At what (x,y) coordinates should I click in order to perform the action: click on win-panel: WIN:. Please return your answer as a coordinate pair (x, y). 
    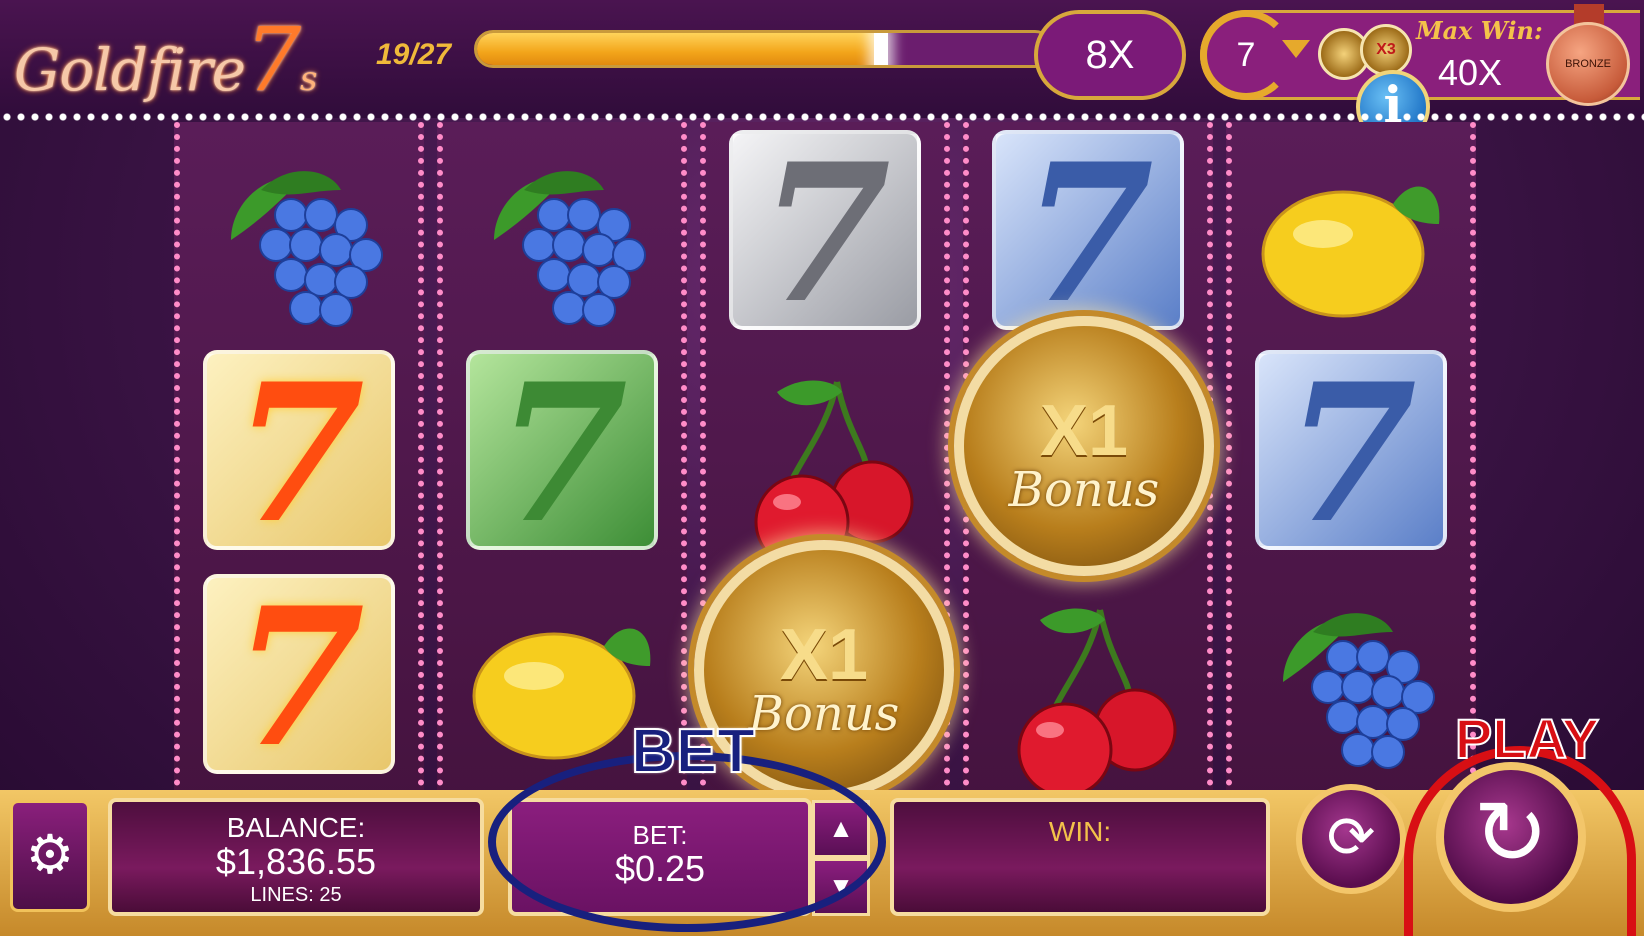
    Looking at the image, I should click on (1080, 857).